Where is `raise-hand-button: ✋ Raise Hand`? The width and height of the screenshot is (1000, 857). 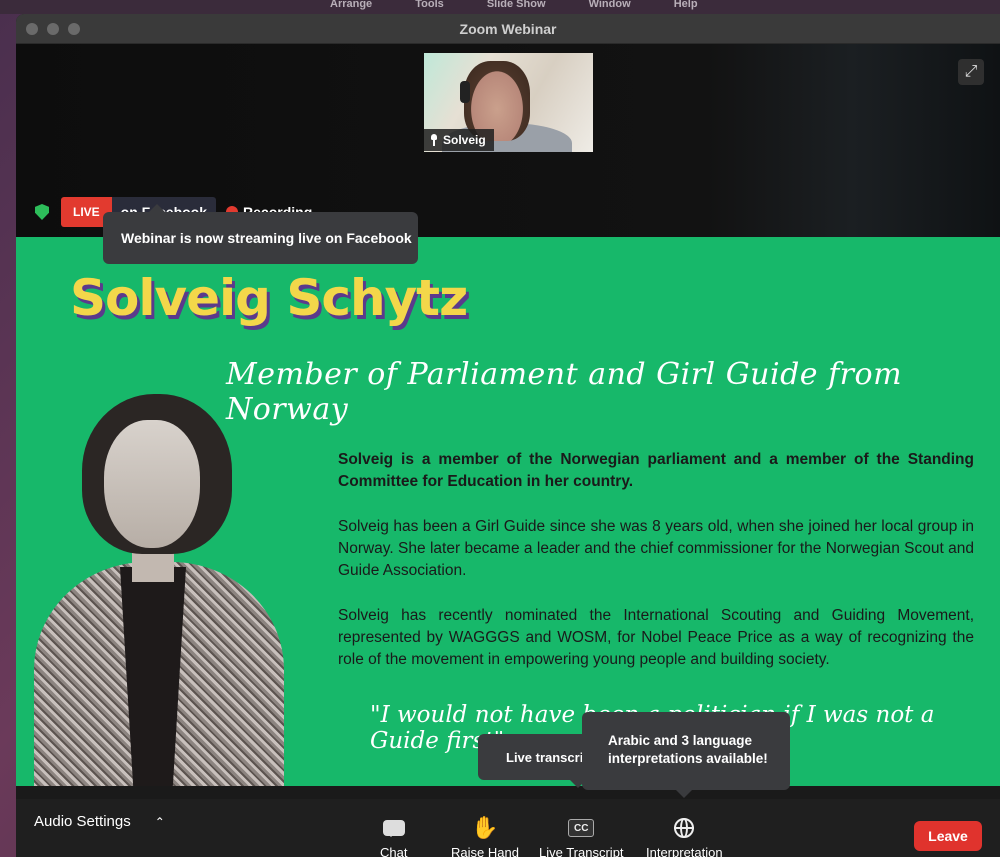 raise-hand-button: ✋ Raise Hand is located at coordinates (485, 836).